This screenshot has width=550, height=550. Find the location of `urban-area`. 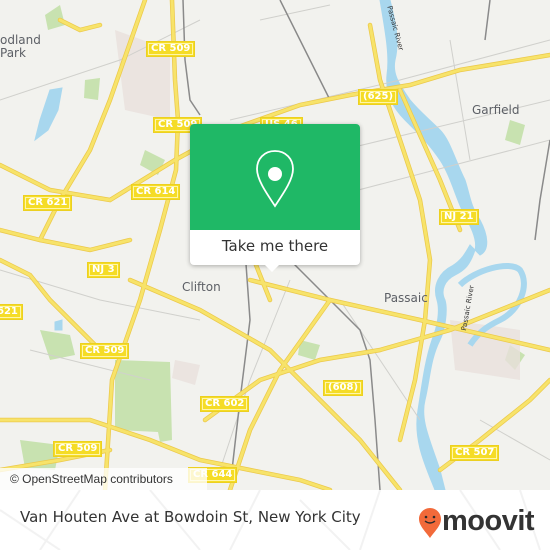

urban-area is located at coordinates (186, 372).